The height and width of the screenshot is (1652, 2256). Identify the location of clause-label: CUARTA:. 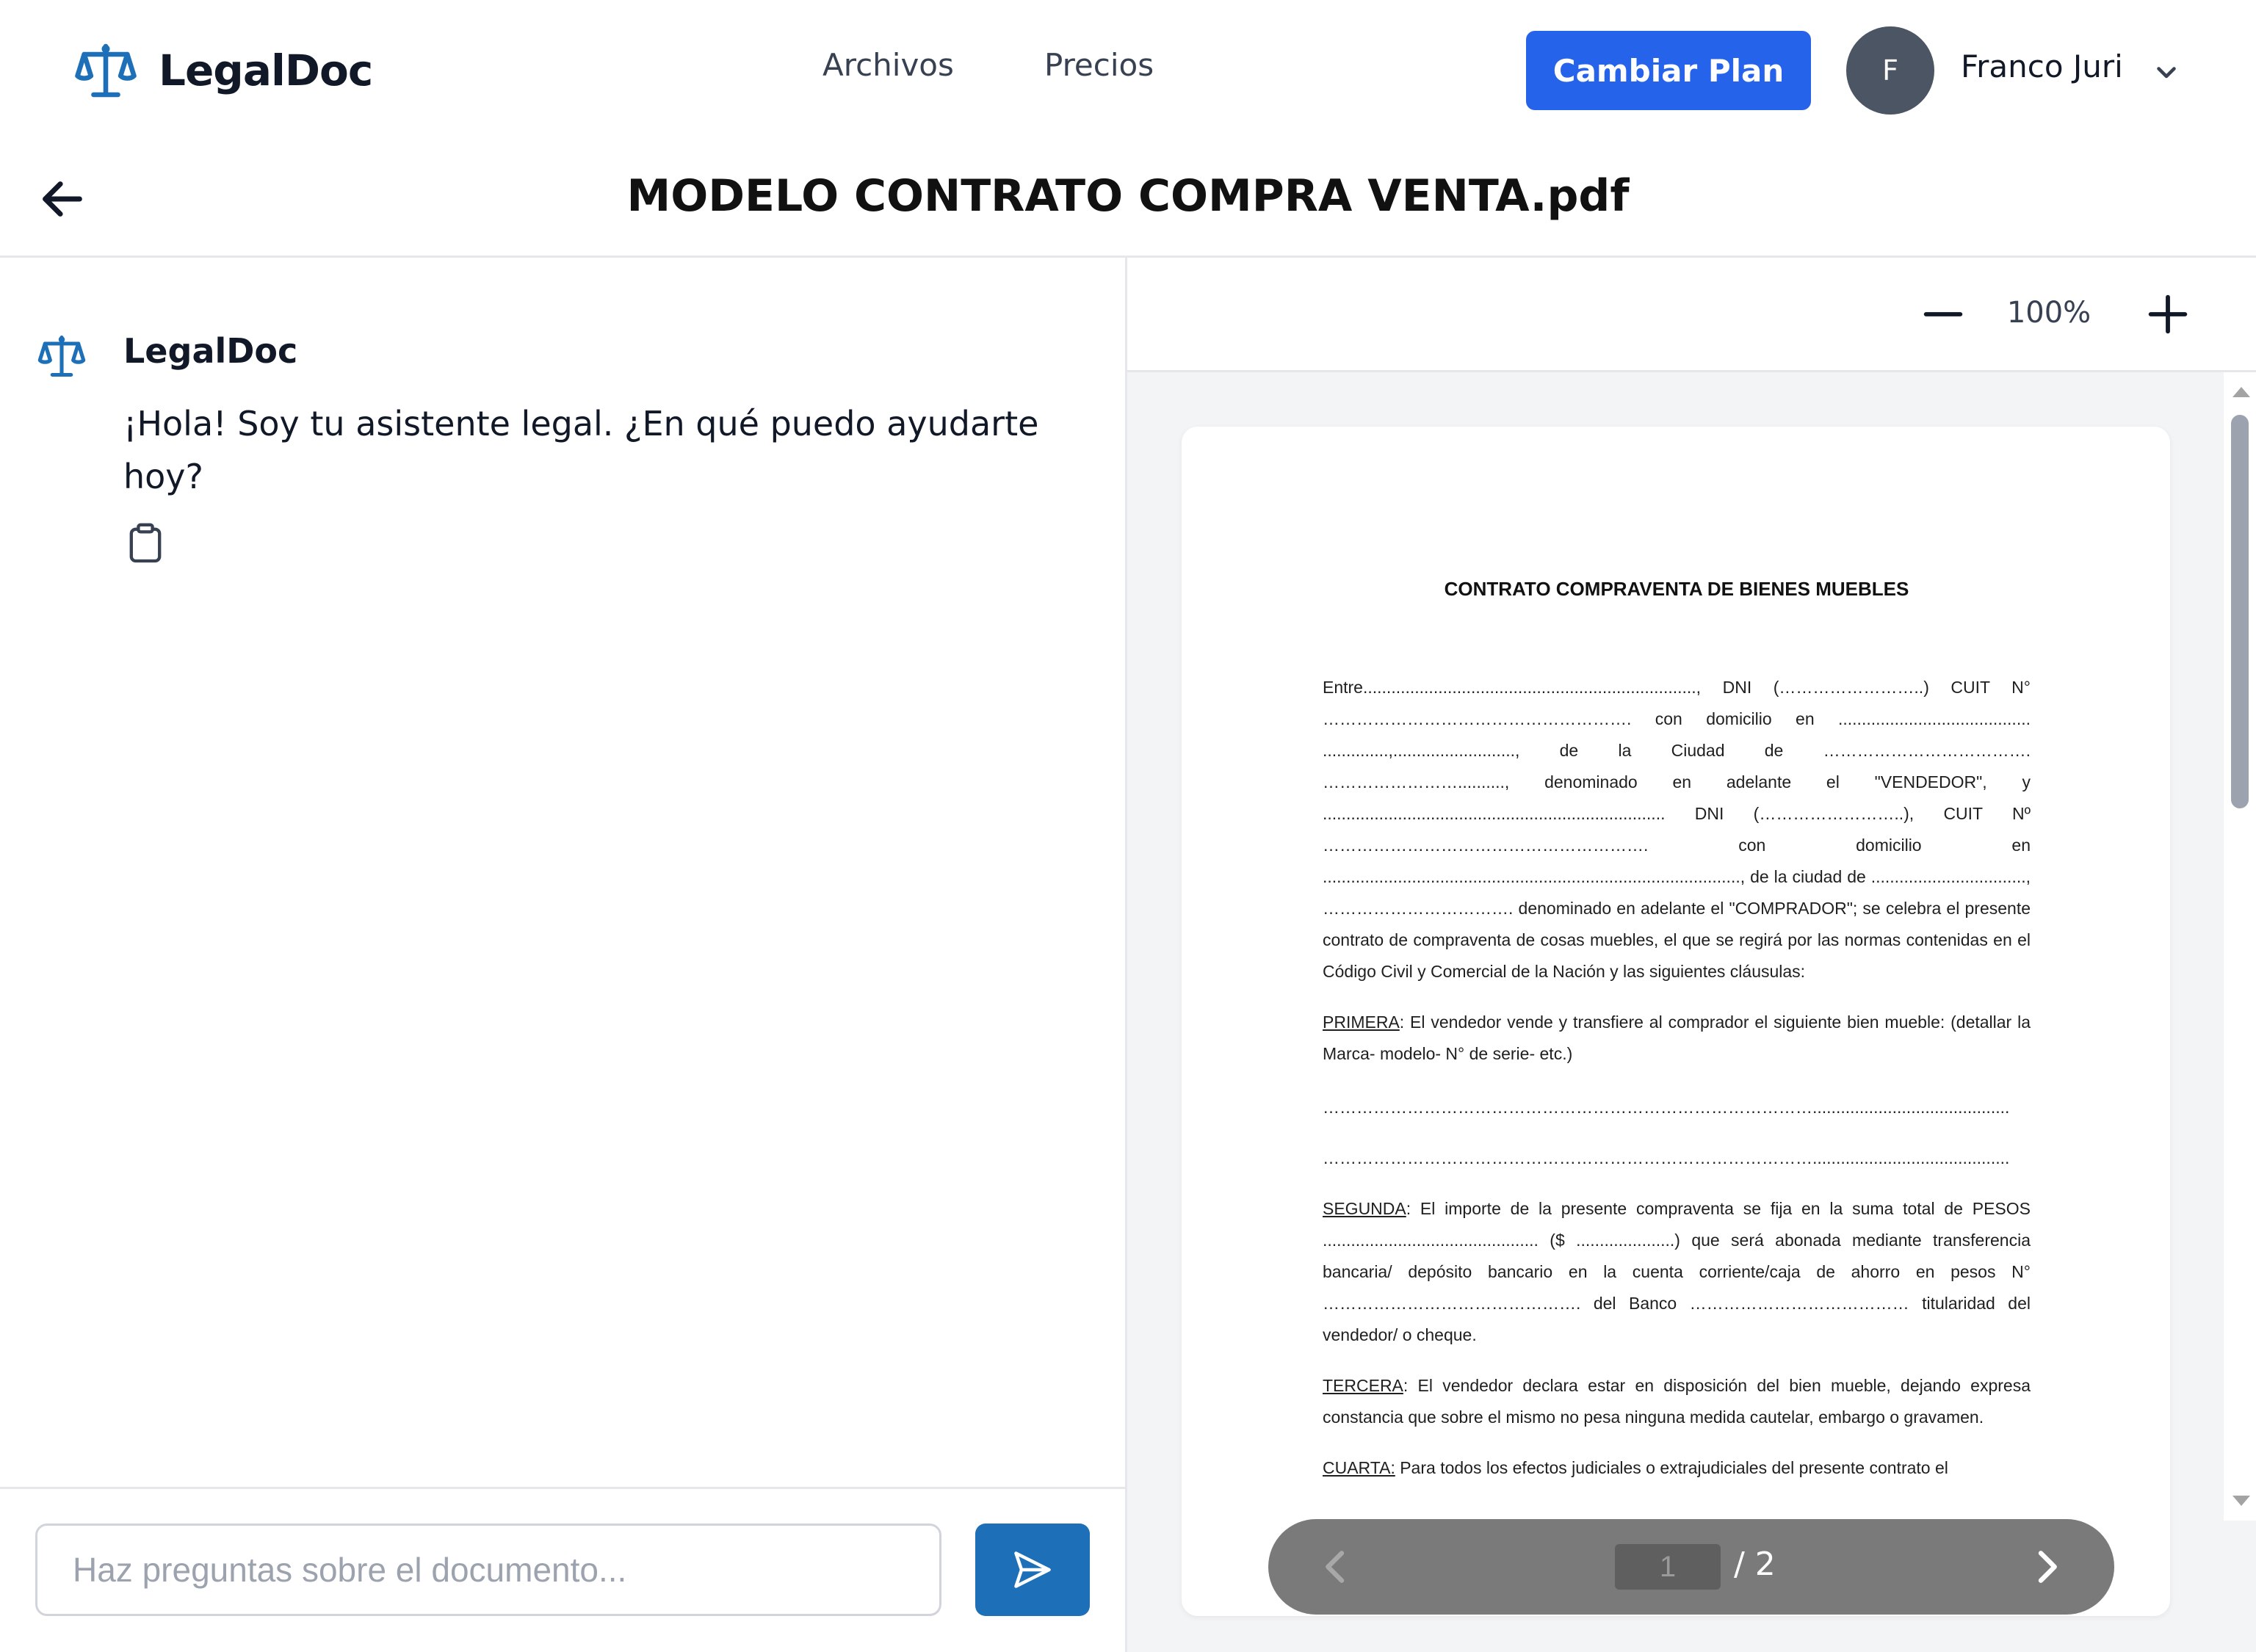
(1359, 1467).